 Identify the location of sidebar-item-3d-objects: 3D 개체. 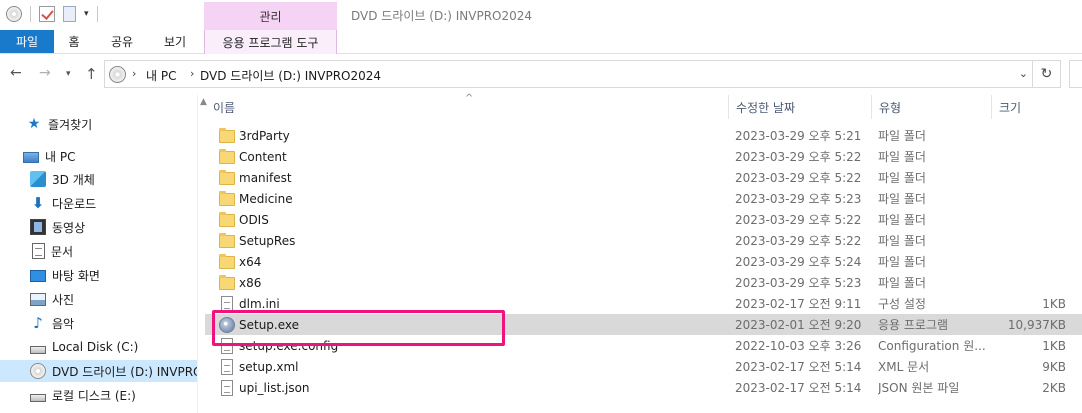
(98, 179).